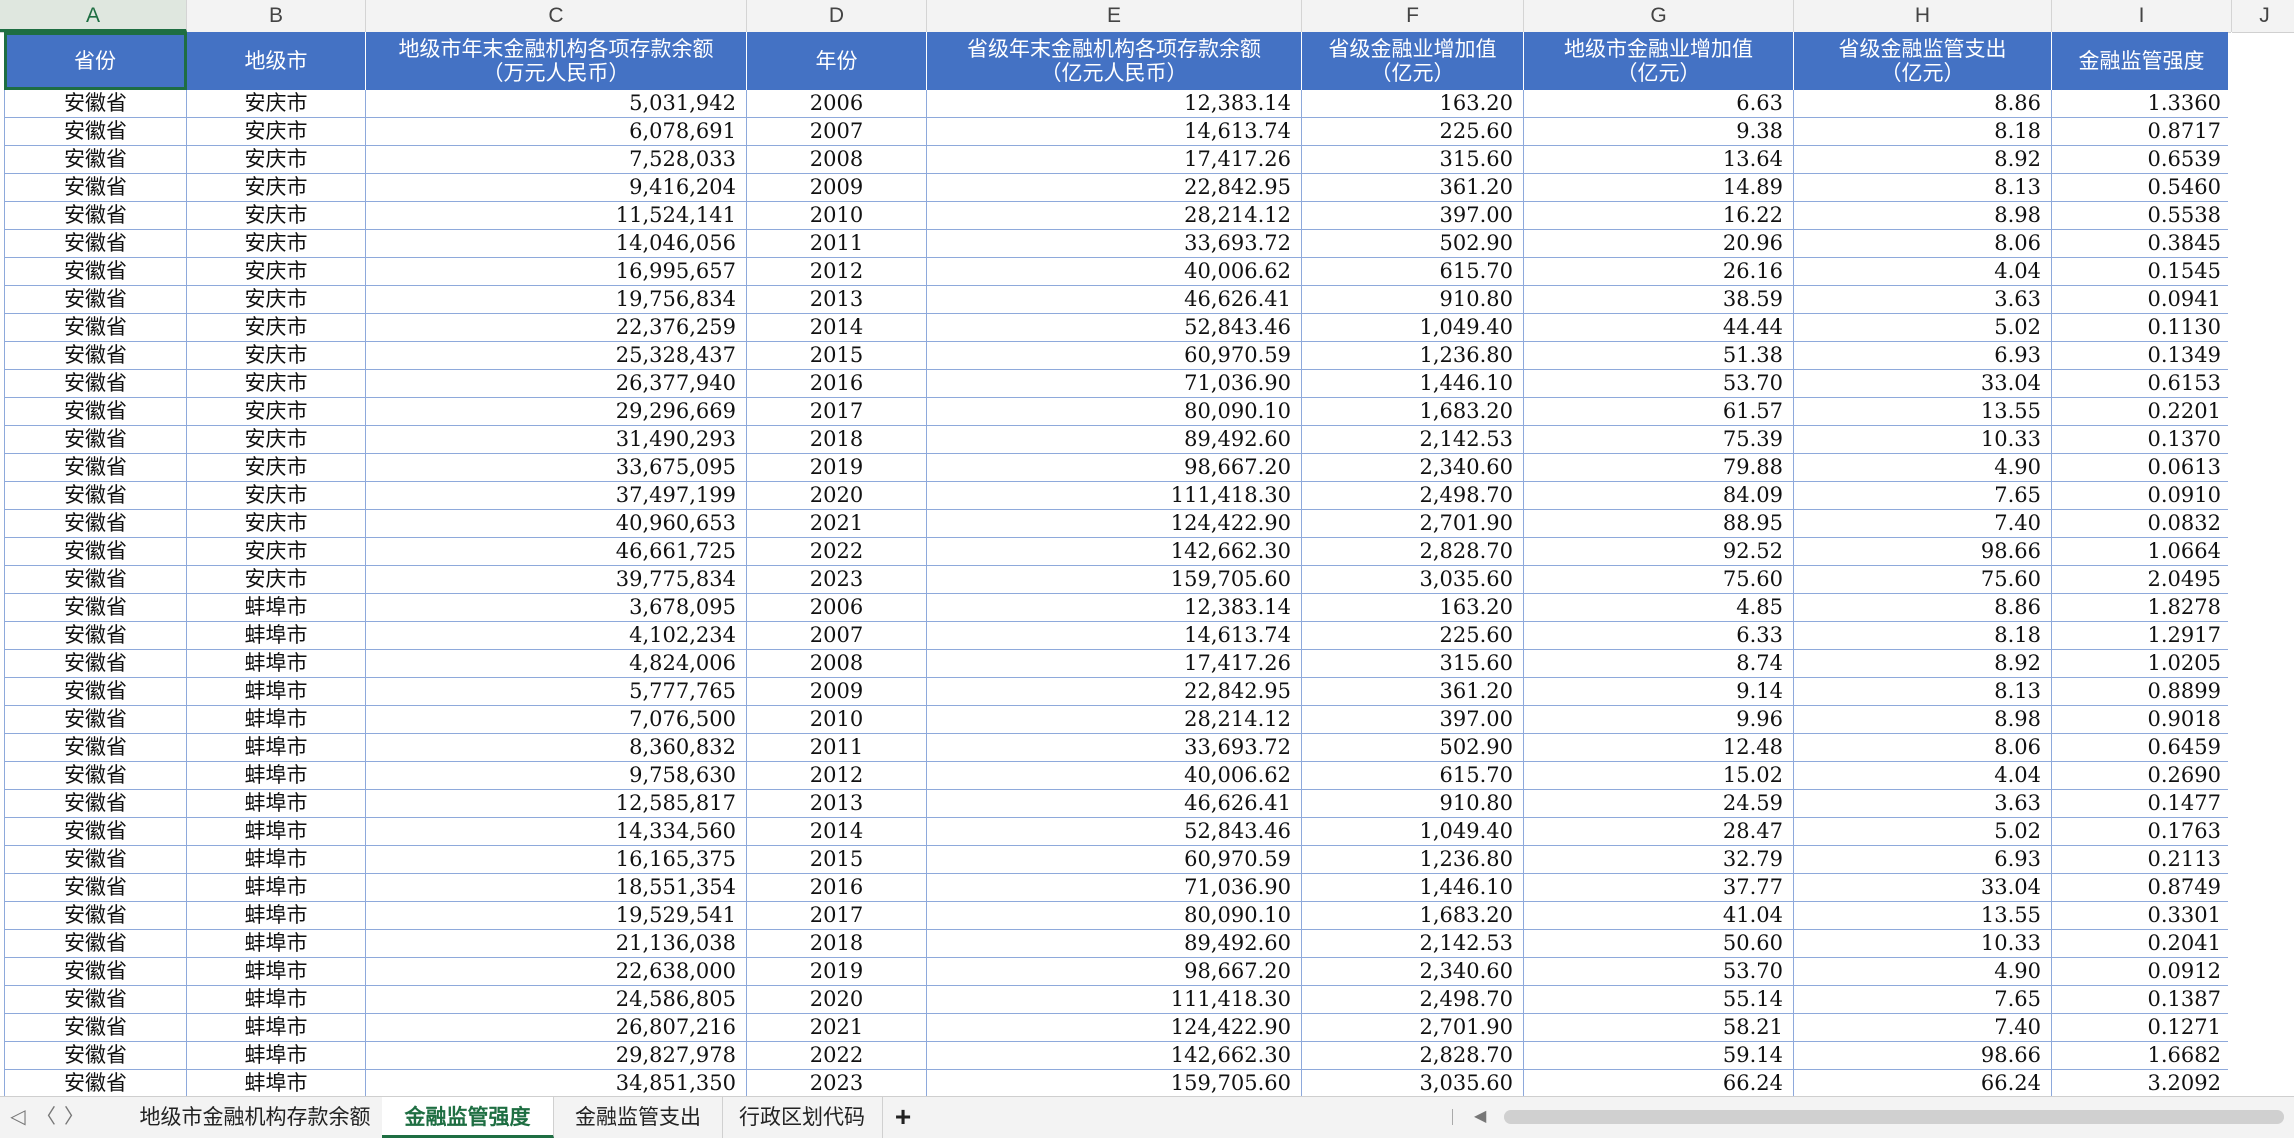 The image size is (2294, 1138). Describe the element at coordinates (1659, 131) in the screenshot. I see `cell-g: 9.38` at that location.